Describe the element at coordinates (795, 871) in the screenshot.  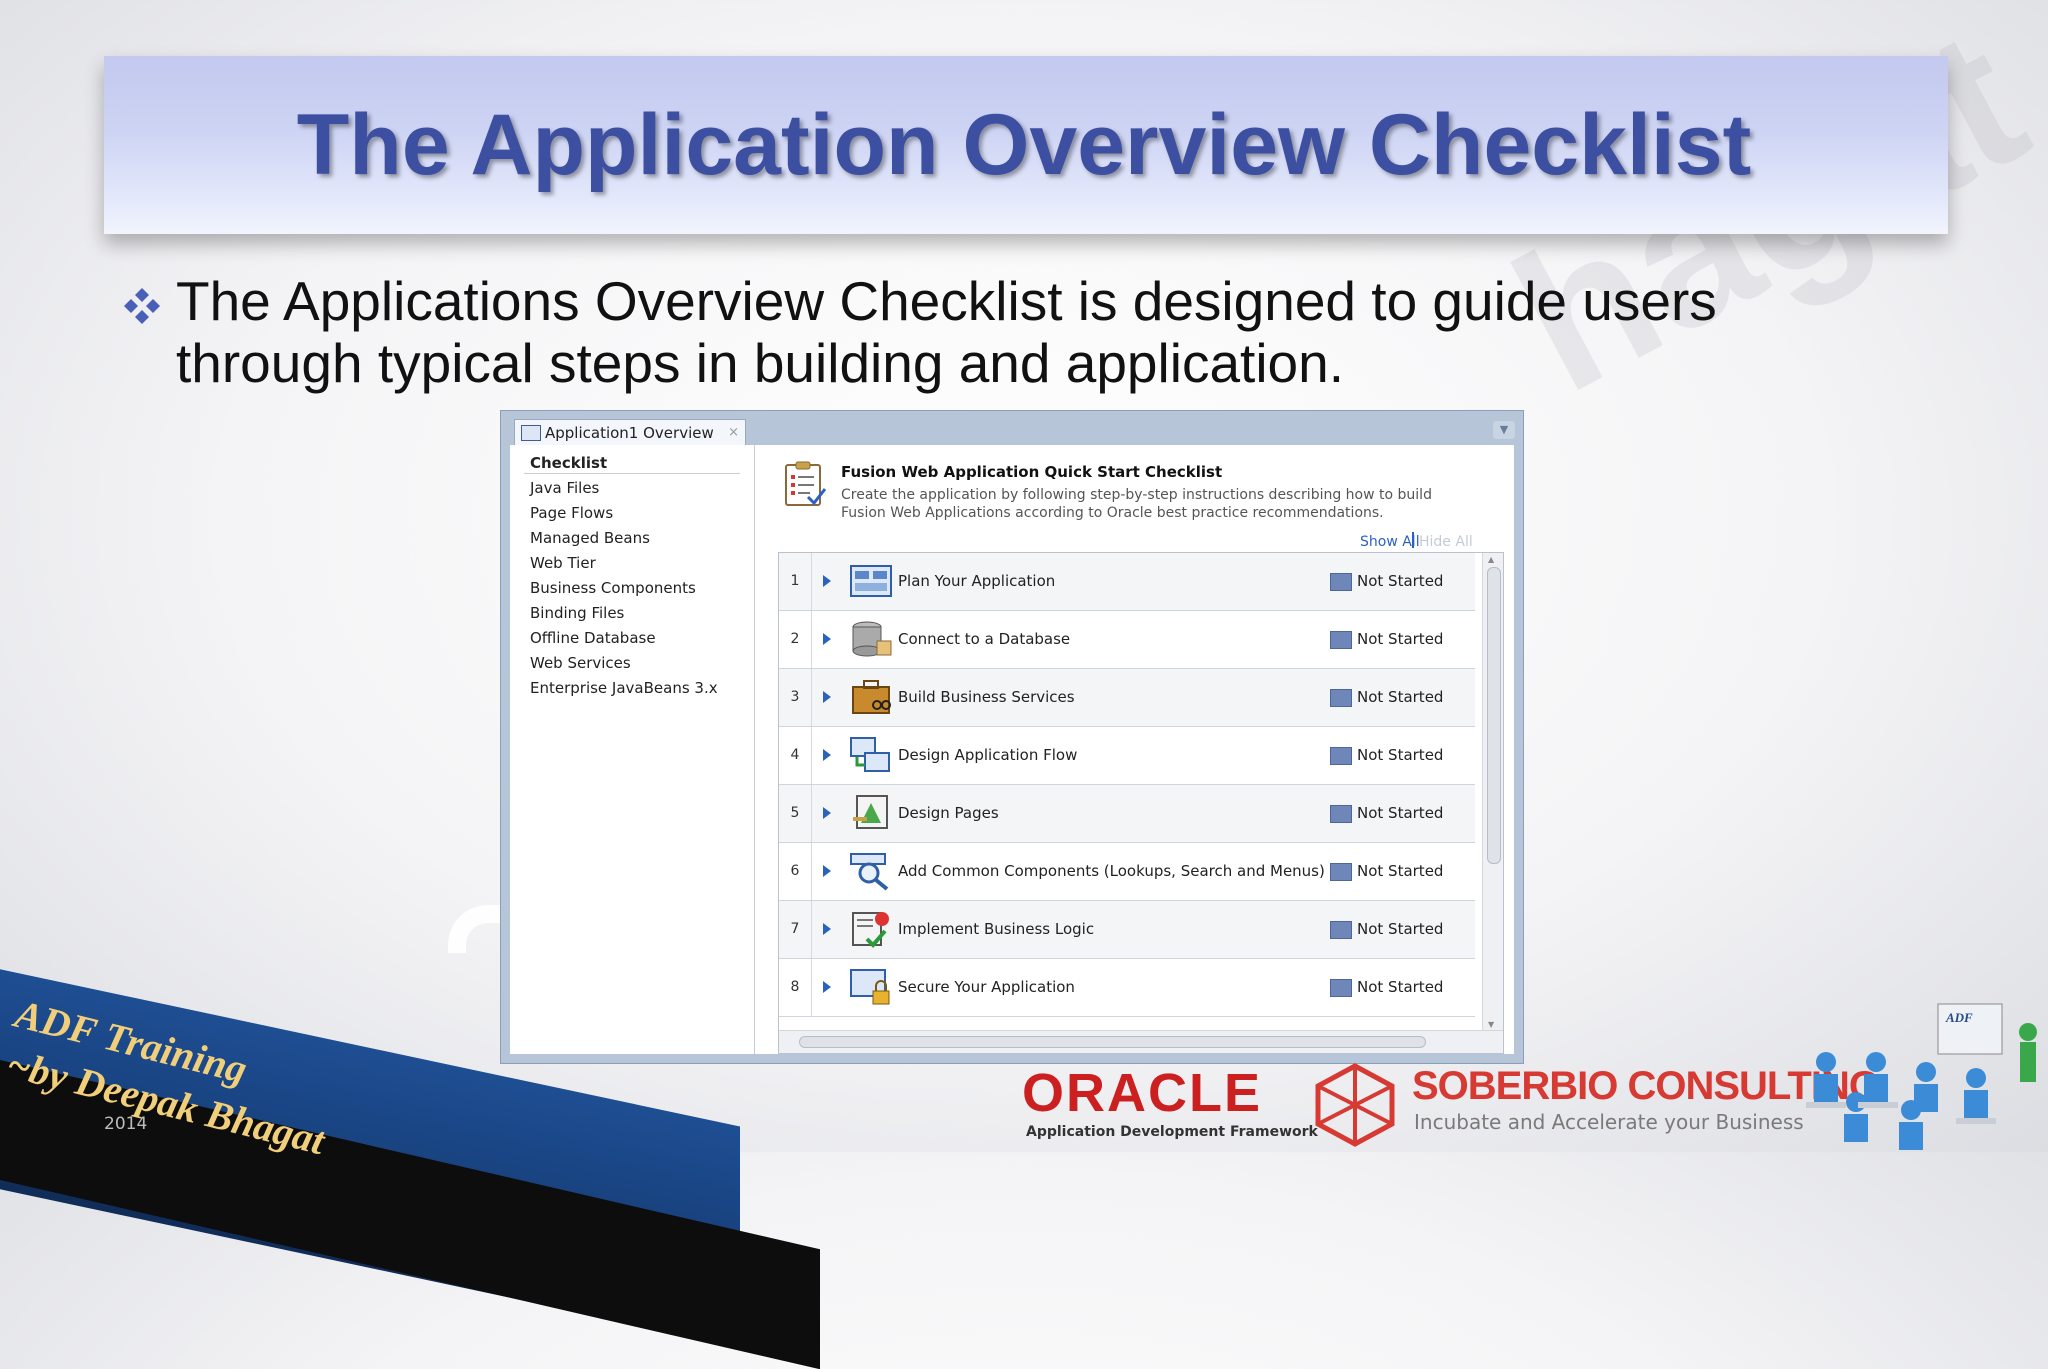
I see `step-number: 6` at that location.